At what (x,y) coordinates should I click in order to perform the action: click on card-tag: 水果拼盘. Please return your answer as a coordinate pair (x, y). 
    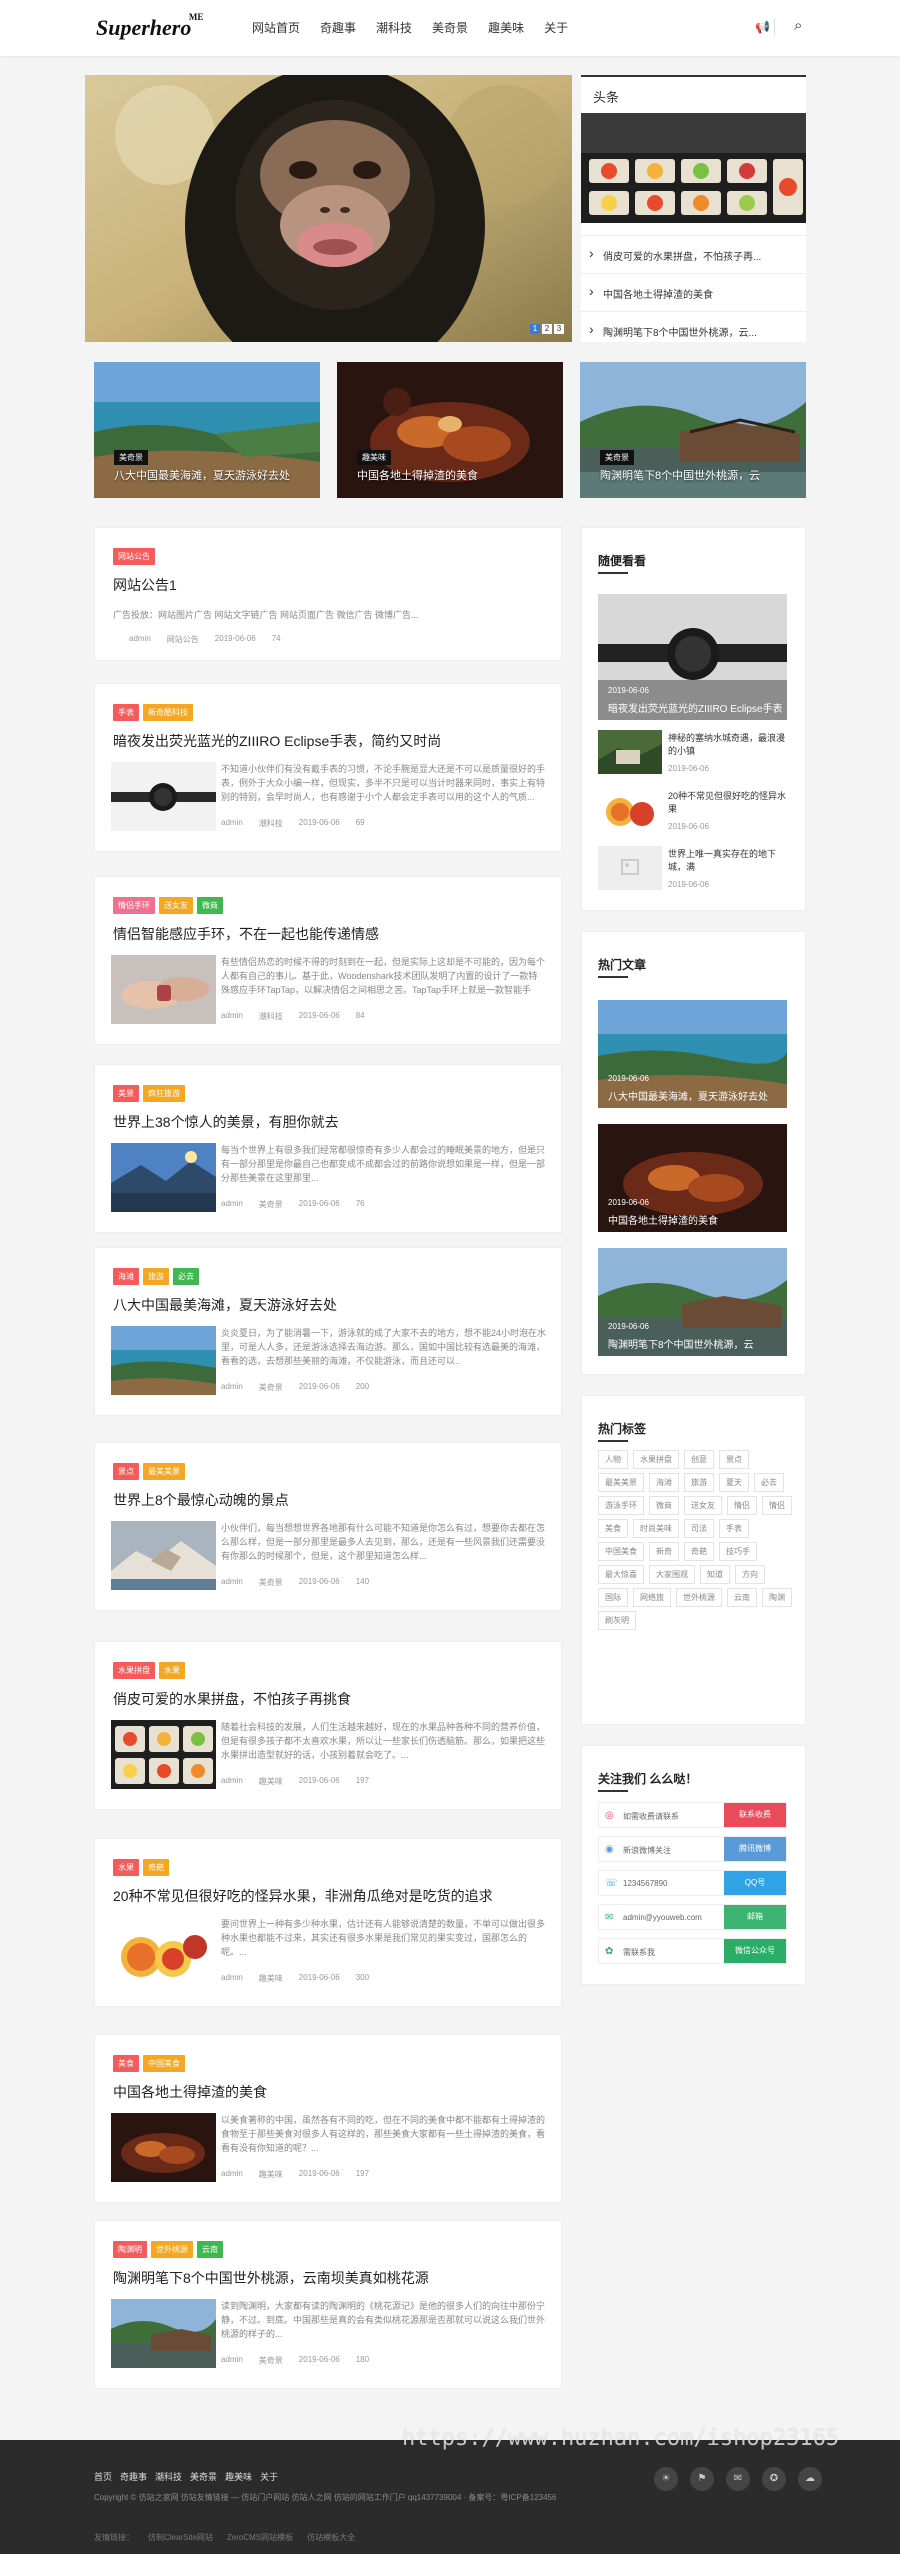
    Looking at the image, I should click on (134, 1670).